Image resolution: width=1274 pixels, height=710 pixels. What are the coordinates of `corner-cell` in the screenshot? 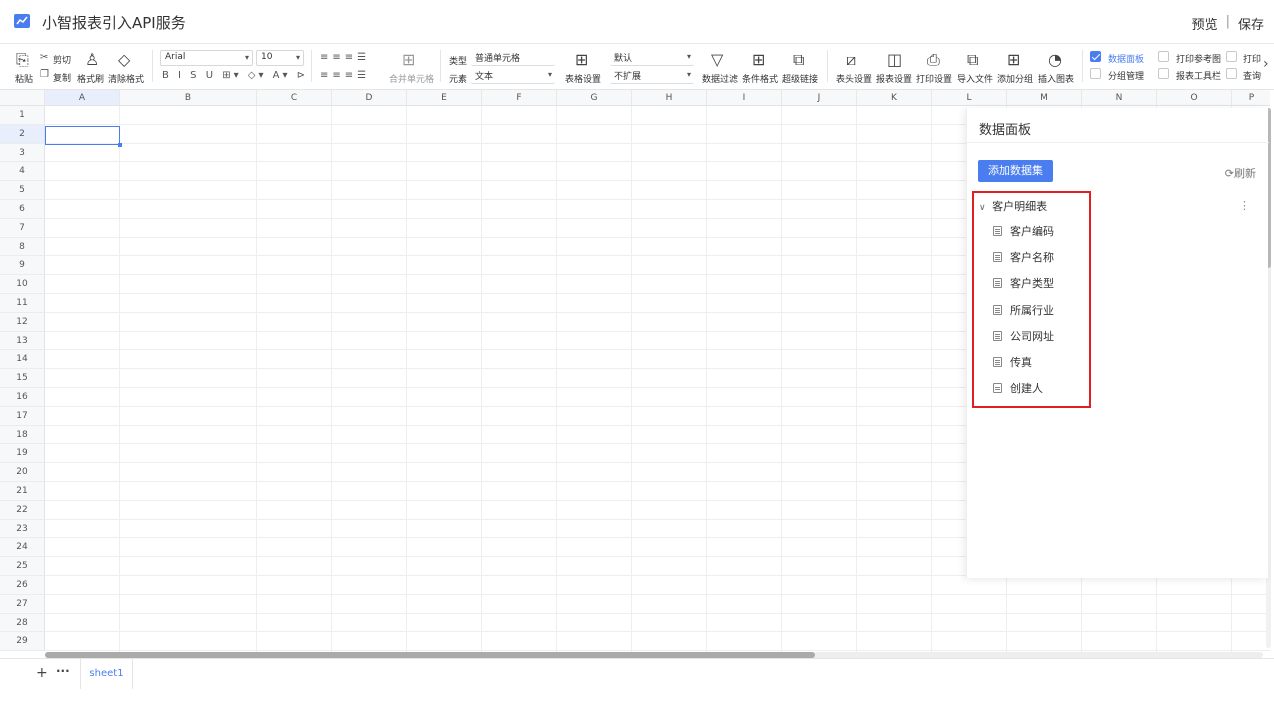 It's located at (22, 98).